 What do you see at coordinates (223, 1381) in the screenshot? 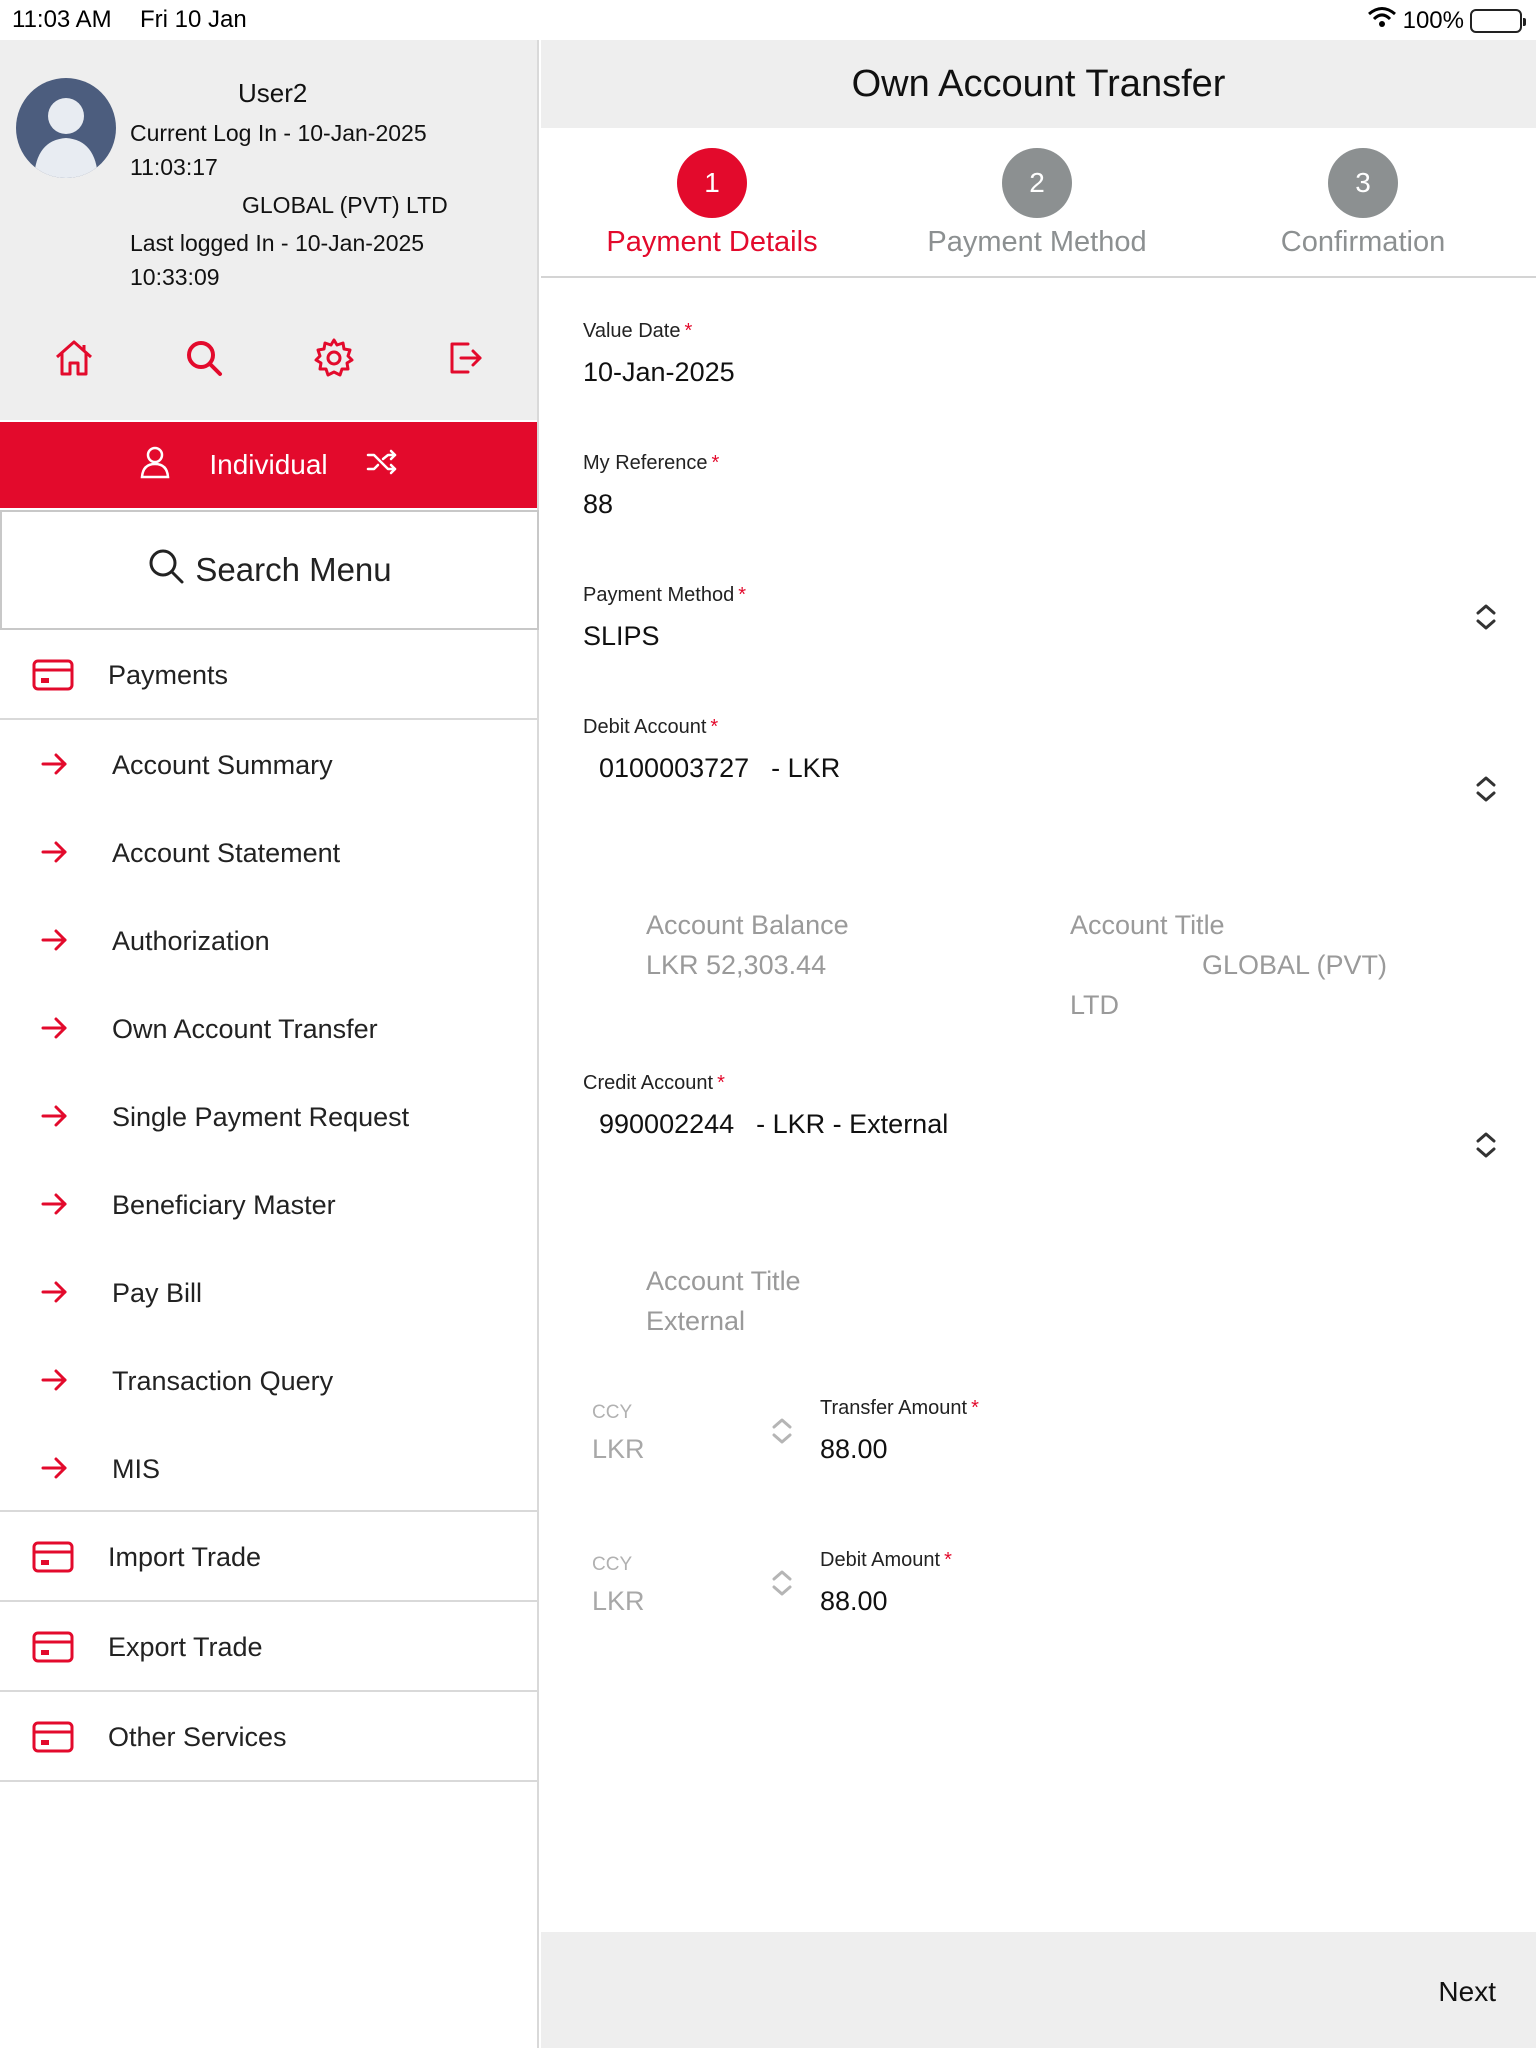
I see `menu-item-label: Transaction Query` at bounding box center [223, 1381].